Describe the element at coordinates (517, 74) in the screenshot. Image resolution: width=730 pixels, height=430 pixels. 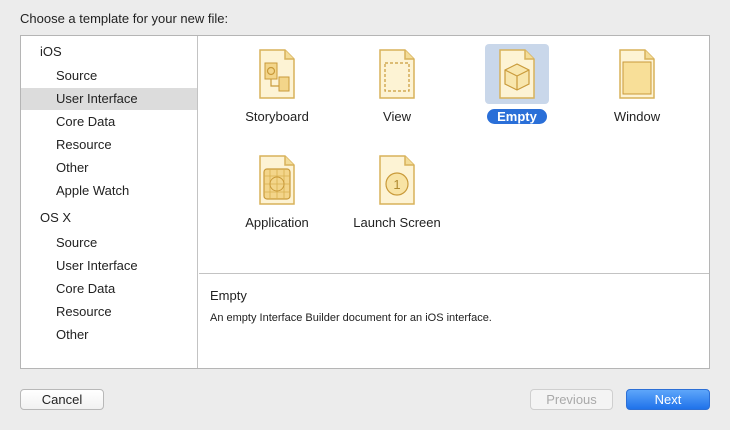
I see `empty-cube-icon` at that location.